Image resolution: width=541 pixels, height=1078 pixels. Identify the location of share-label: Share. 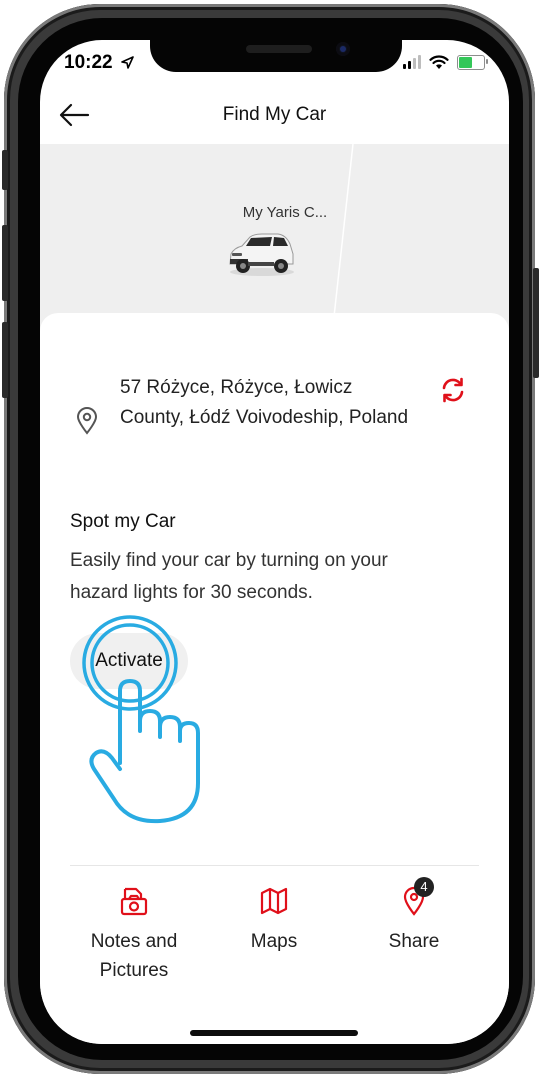
(414, 941).